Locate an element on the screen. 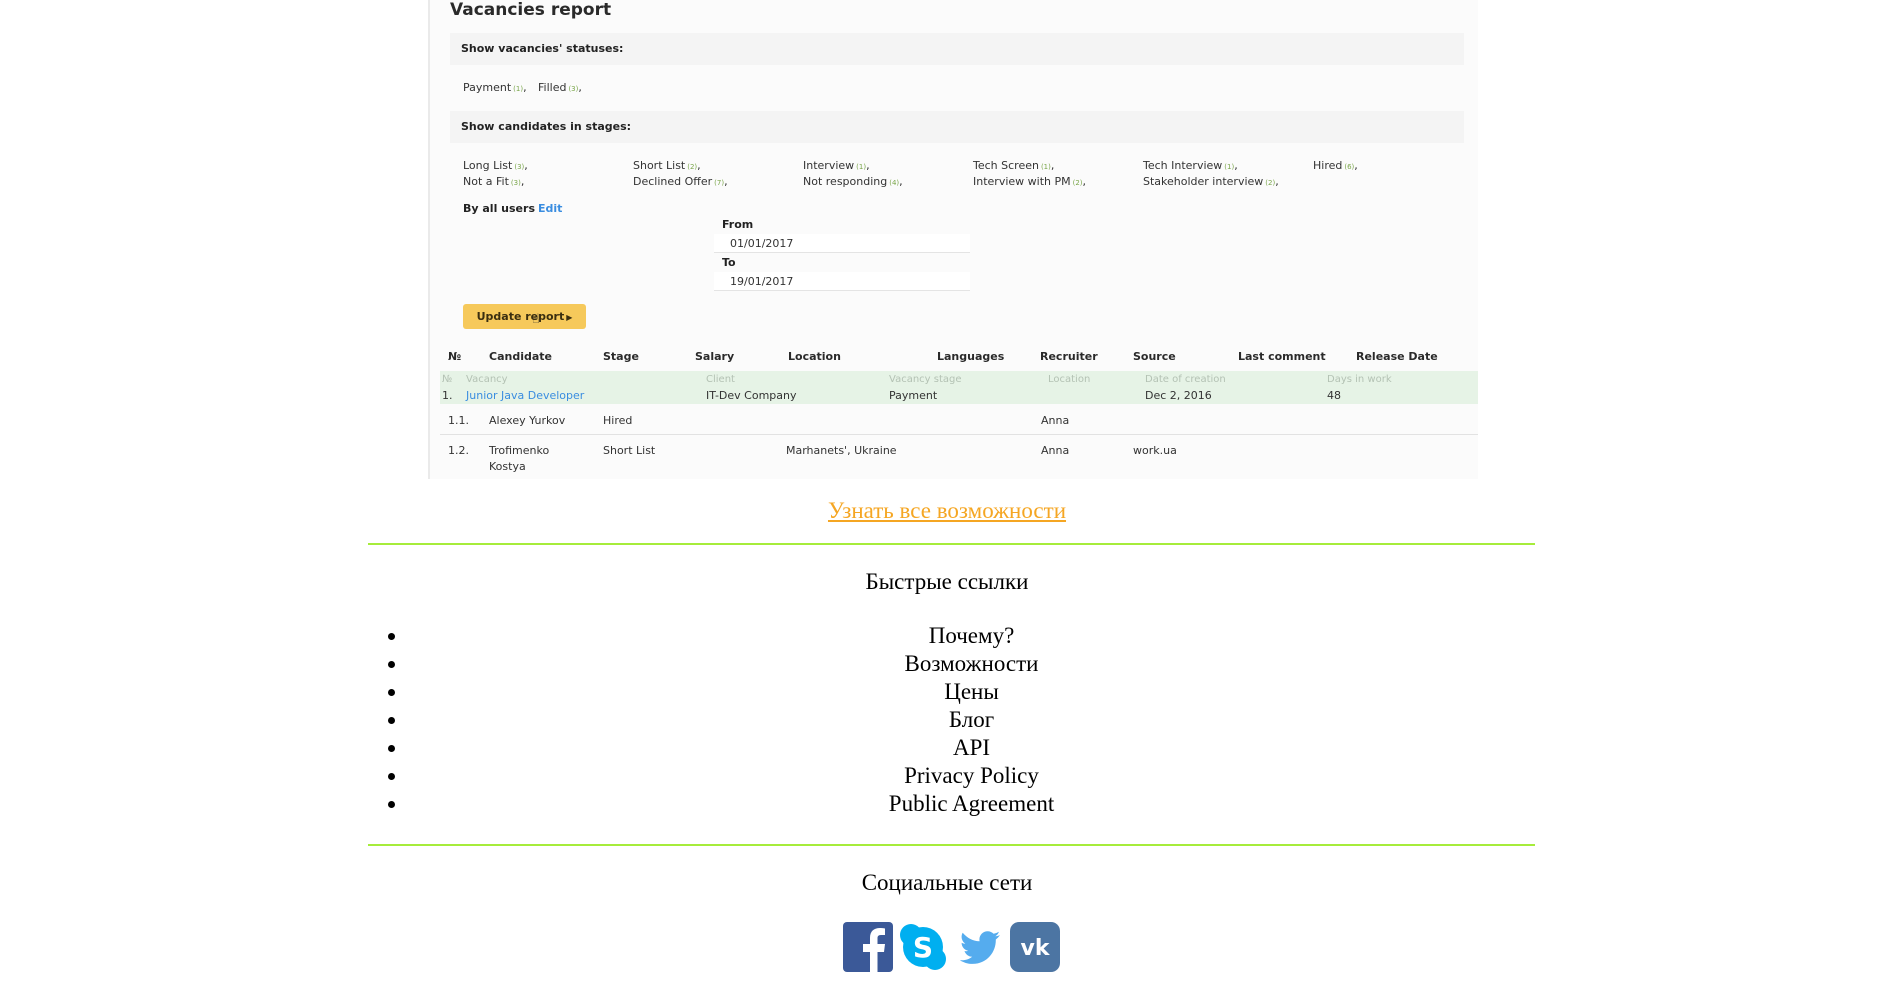 This screenshot has width=1894, height=981. social-title: Социальные сети is located at coordinates (947, 882).